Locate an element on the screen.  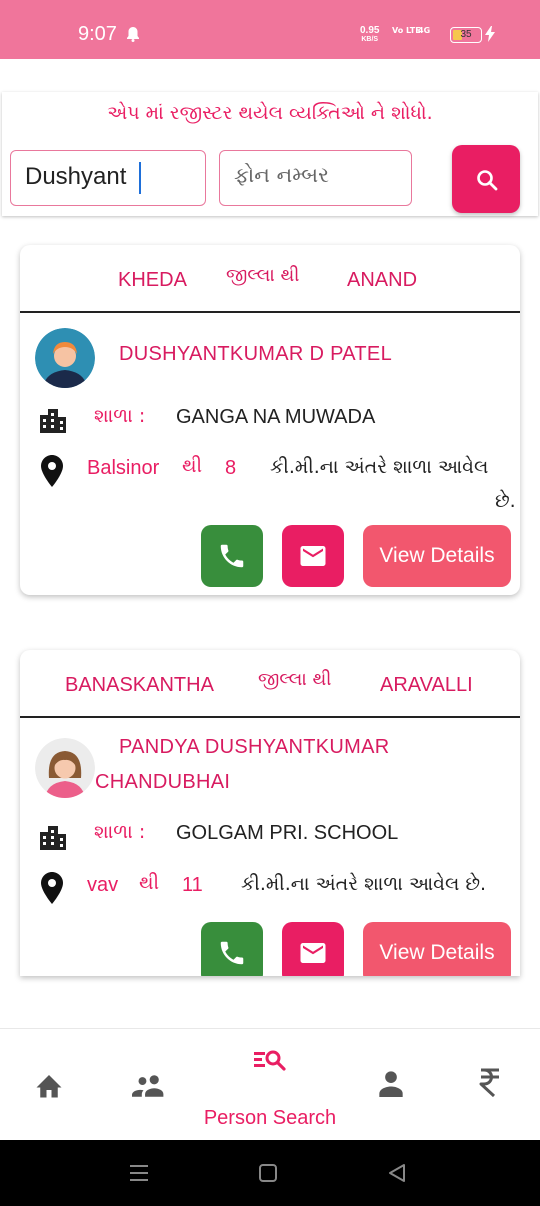
back-icon is located at coordinates (397, 1175).